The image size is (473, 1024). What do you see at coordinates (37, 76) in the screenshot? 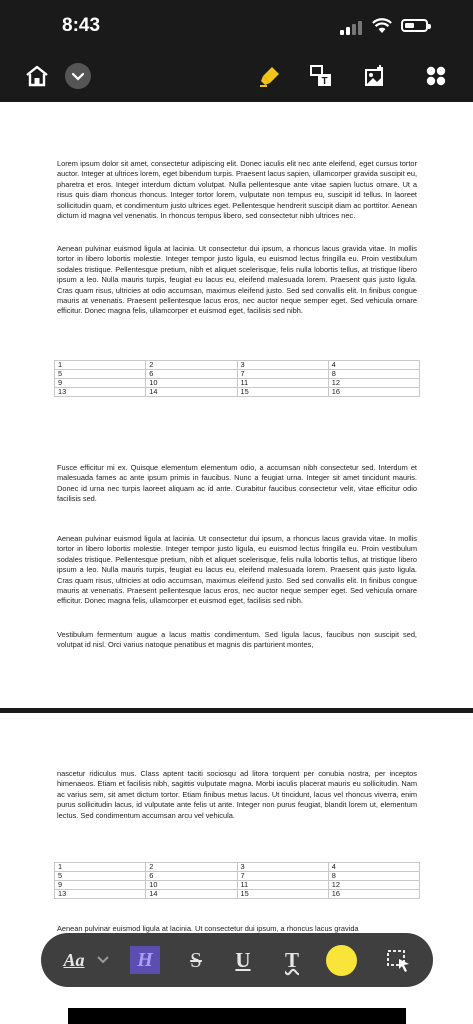
I see `home-icon` at bounding box center [37, 76].